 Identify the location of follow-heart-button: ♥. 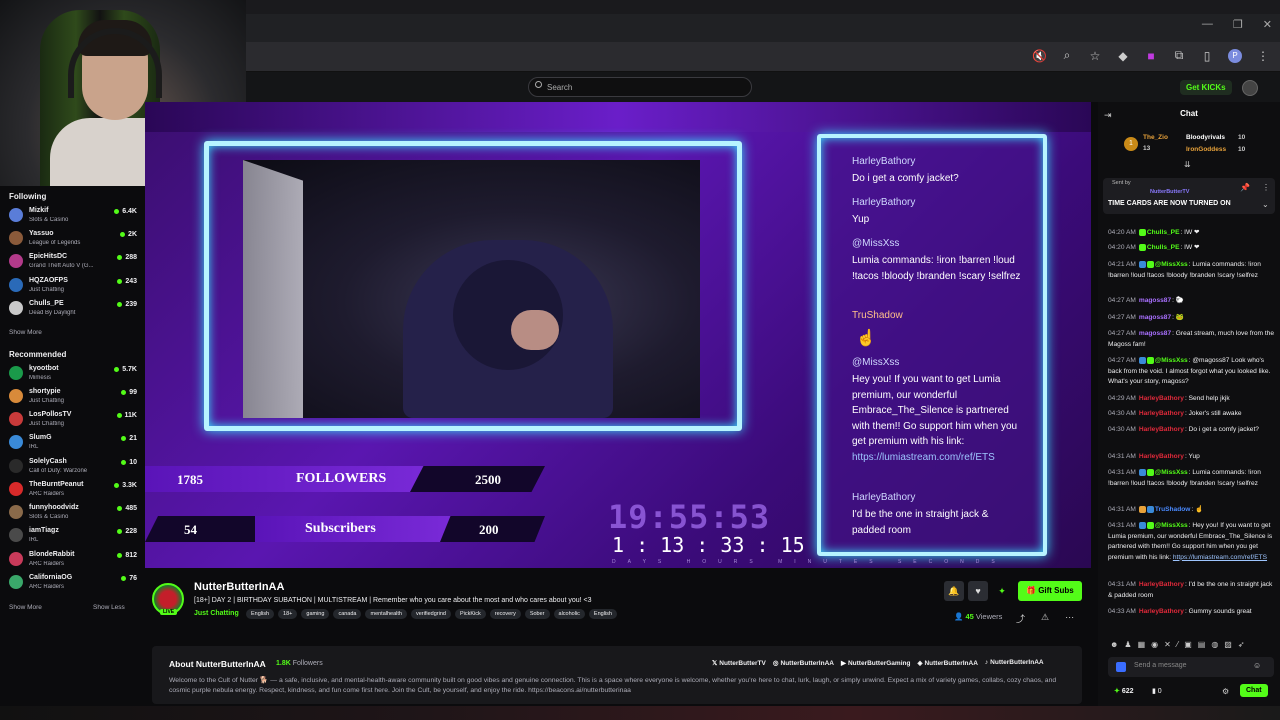
(978, 591).